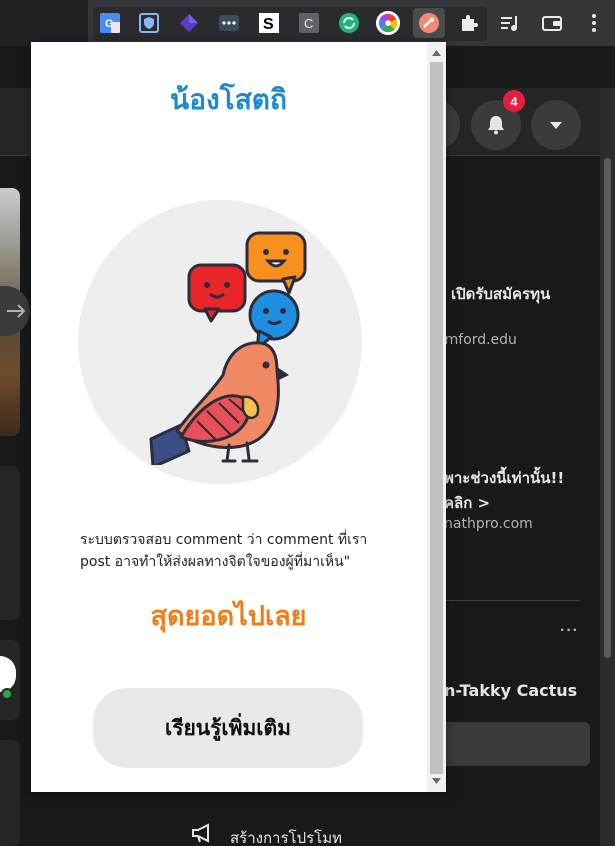  I want to click on green-refresh-icon, so click(349, 23).